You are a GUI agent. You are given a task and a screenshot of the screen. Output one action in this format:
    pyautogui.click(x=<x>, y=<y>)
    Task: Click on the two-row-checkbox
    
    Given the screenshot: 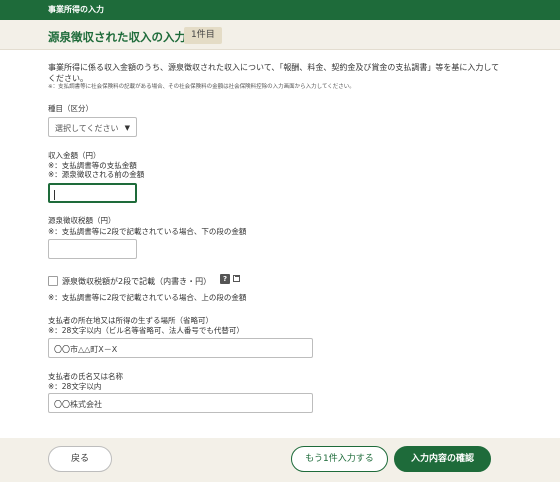 What is the action you would take?
    pyautogui.click(x=53, y=281)
    